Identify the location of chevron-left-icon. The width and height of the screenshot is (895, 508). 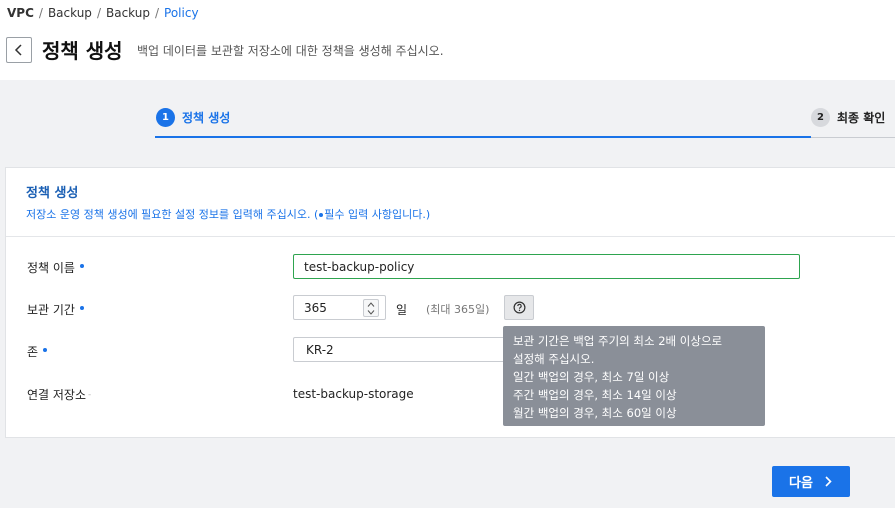
(18, 50).